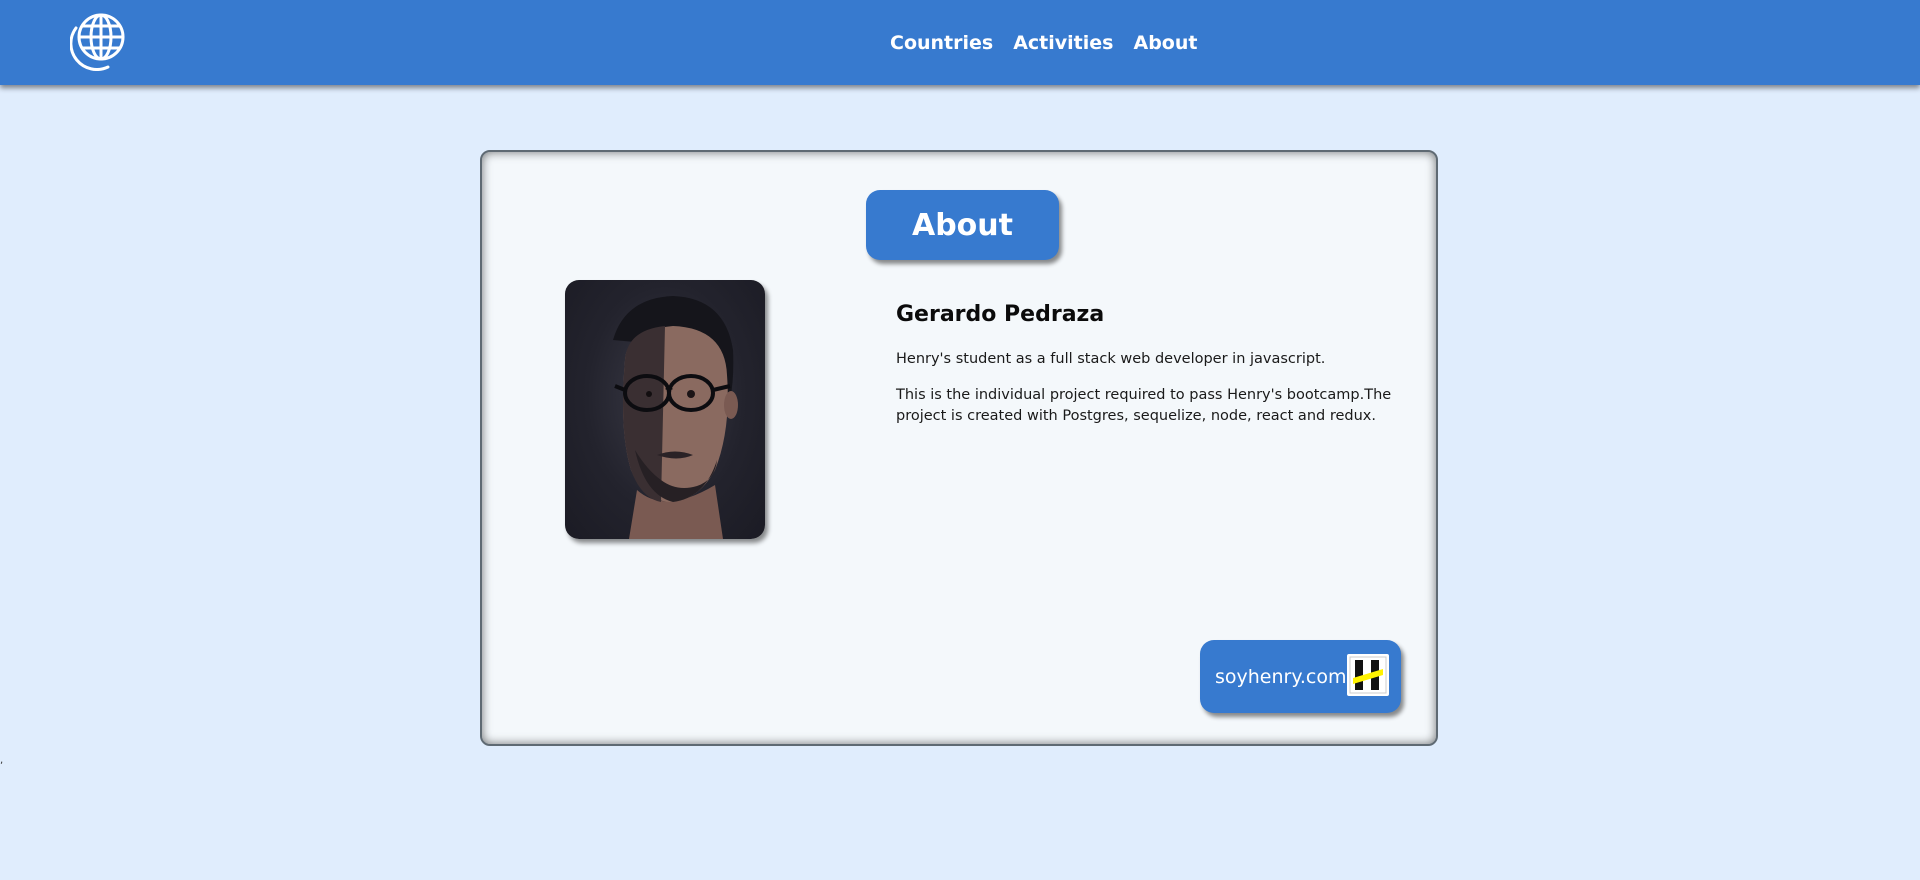  What do you see at coordinates (1165, 43) in the screenshot?
I see `nav-link-about: About` at bounding box center [1165, 43].